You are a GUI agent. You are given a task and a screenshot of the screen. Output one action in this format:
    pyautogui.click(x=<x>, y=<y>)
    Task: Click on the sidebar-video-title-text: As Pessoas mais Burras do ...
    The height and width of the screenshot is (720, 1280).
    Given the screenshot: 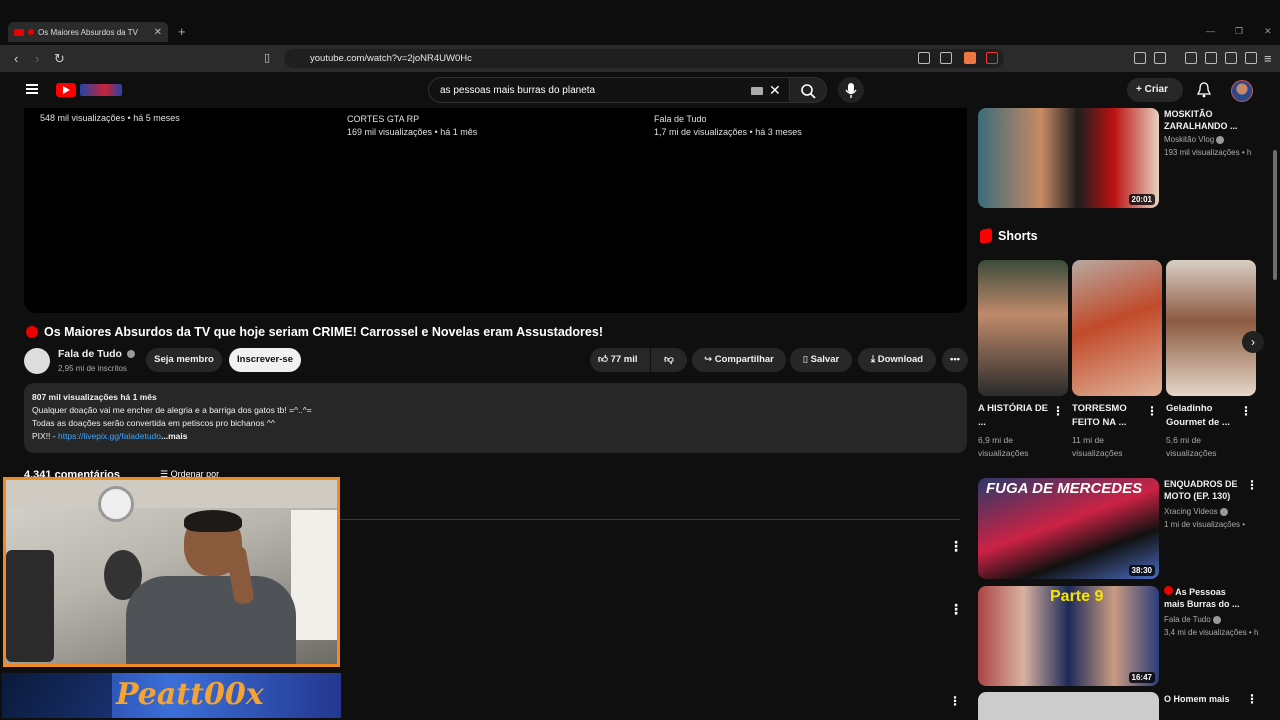 What is the action you would take?
    pyautogui.click(x=1202, y=598)
    